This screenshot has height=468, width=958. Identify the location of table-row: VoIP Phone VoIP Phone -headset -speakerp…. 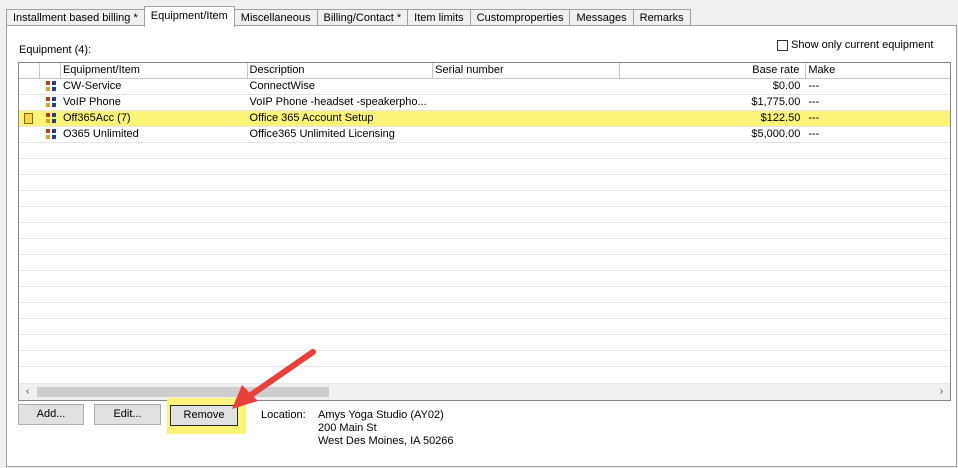
(484, 103).